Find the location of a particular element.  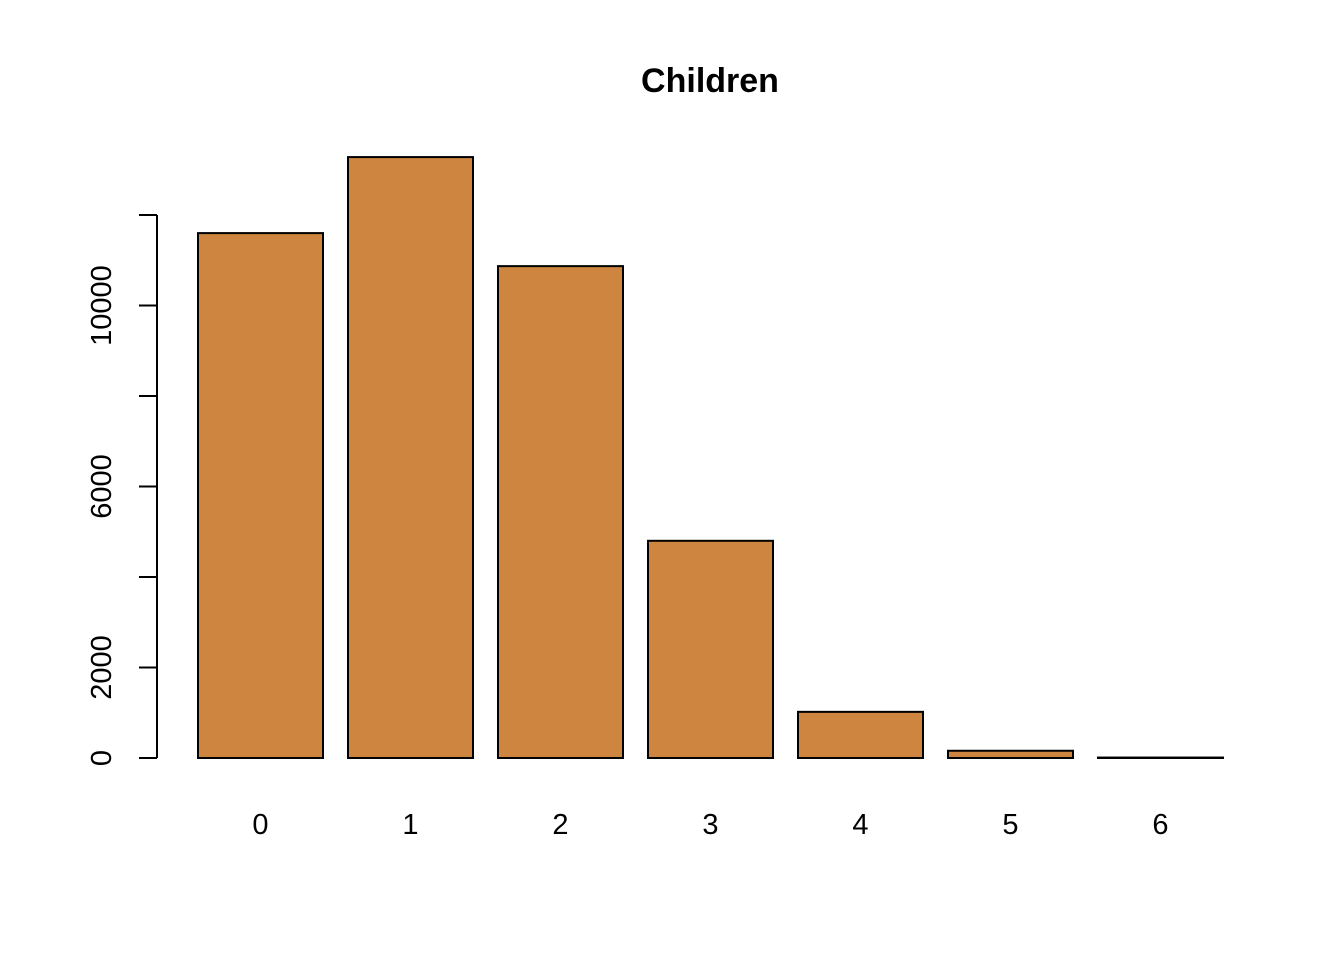

x-axis-labels: 0 1 2 3 4 5 6 is located at coordinates (710, 825).